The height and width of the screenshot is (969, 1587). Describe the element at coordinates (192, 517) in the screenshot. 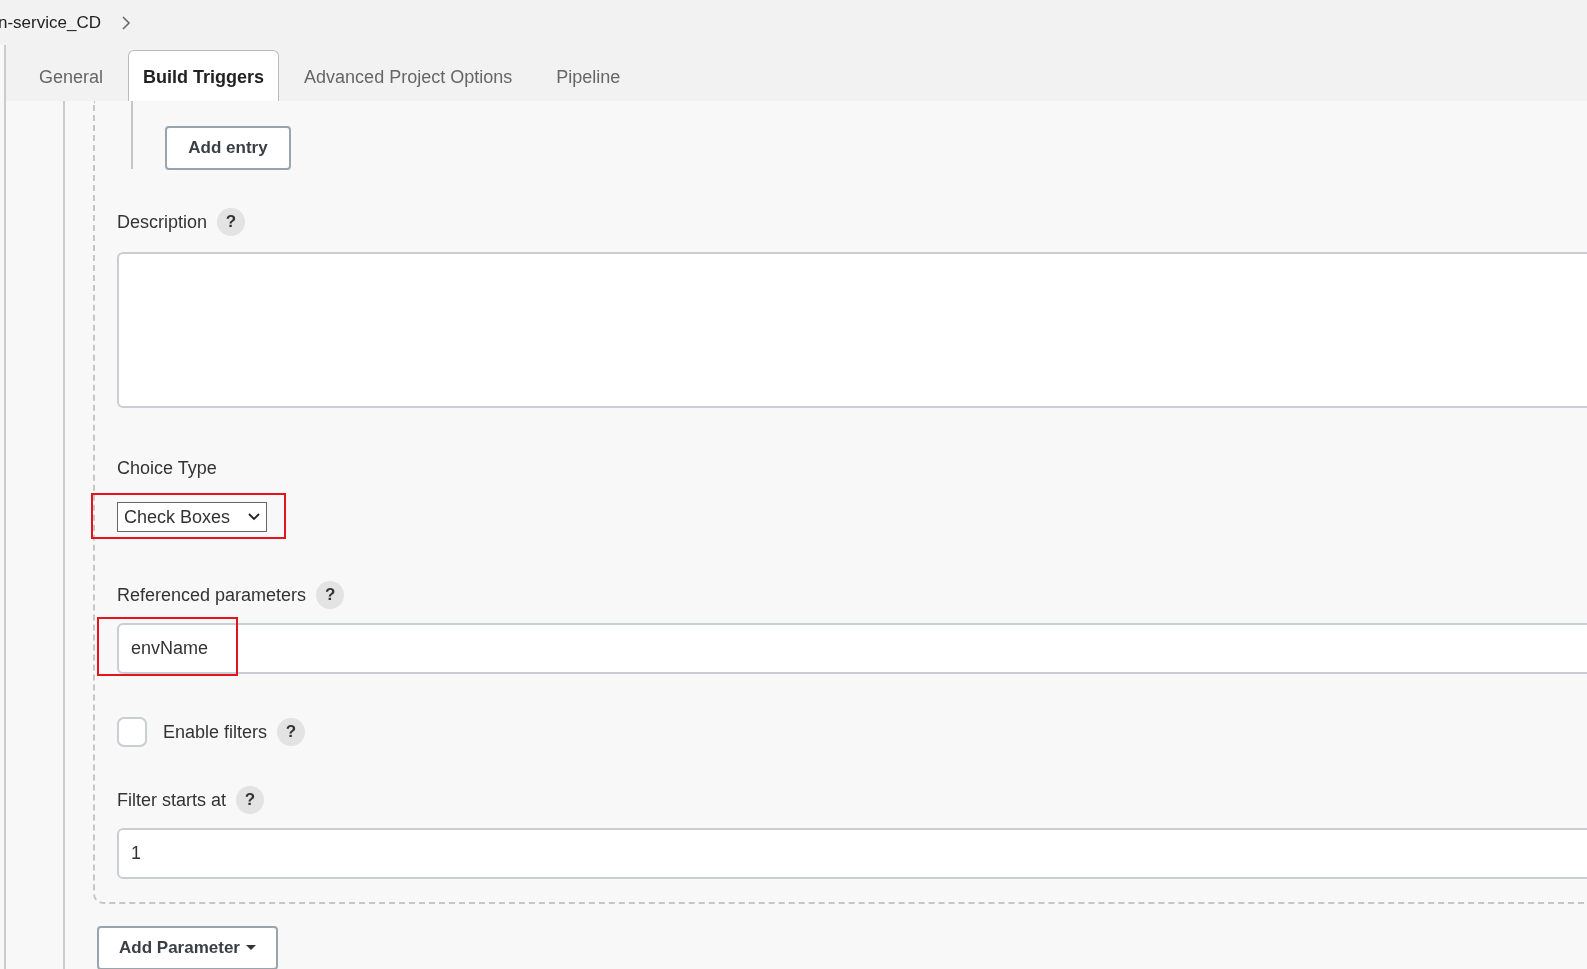

I see `choice-type-dropdown: Check Boxes` at that location.